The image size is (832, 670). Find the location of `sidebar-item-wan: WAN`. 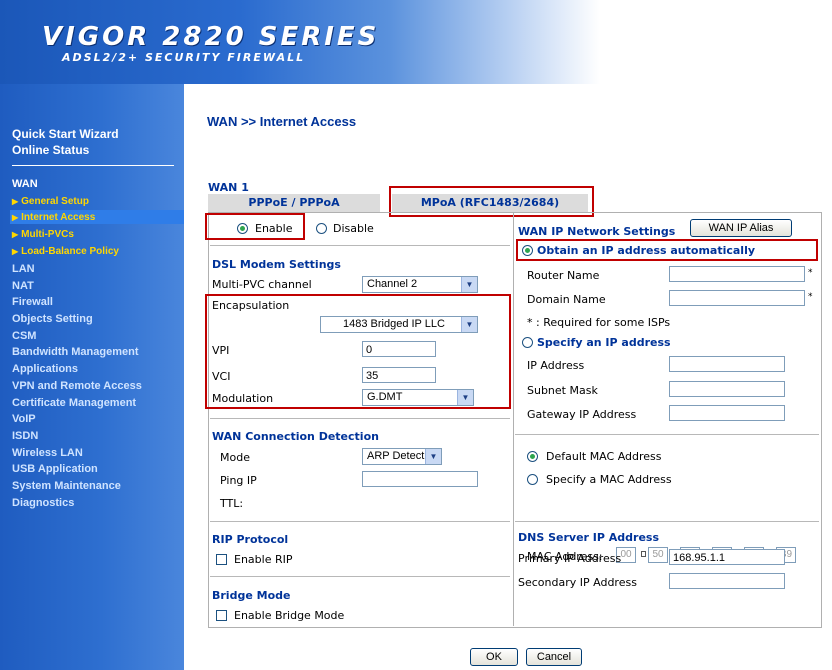

sidebar-item-wan: WAN is located at coordinates (25, 184).